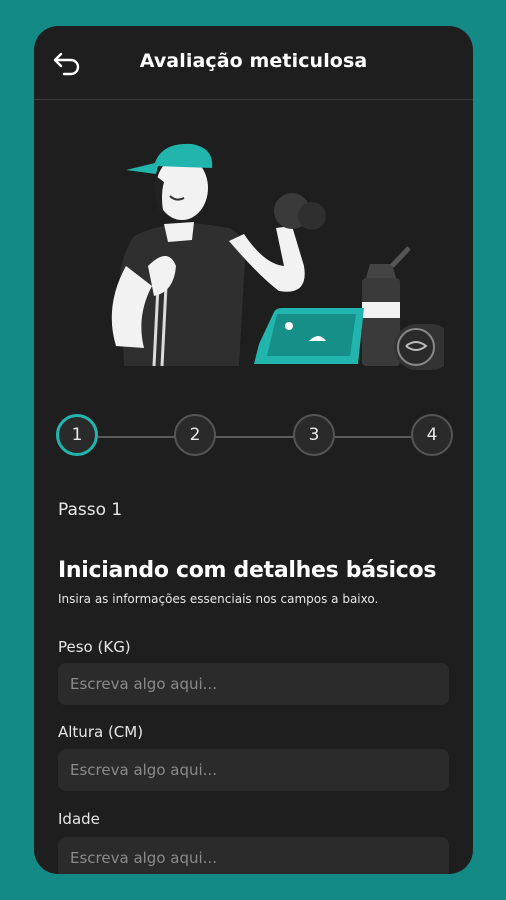  Describe the element at coordinates (253, 855) in the screenshot. I see `age-input` at that location.